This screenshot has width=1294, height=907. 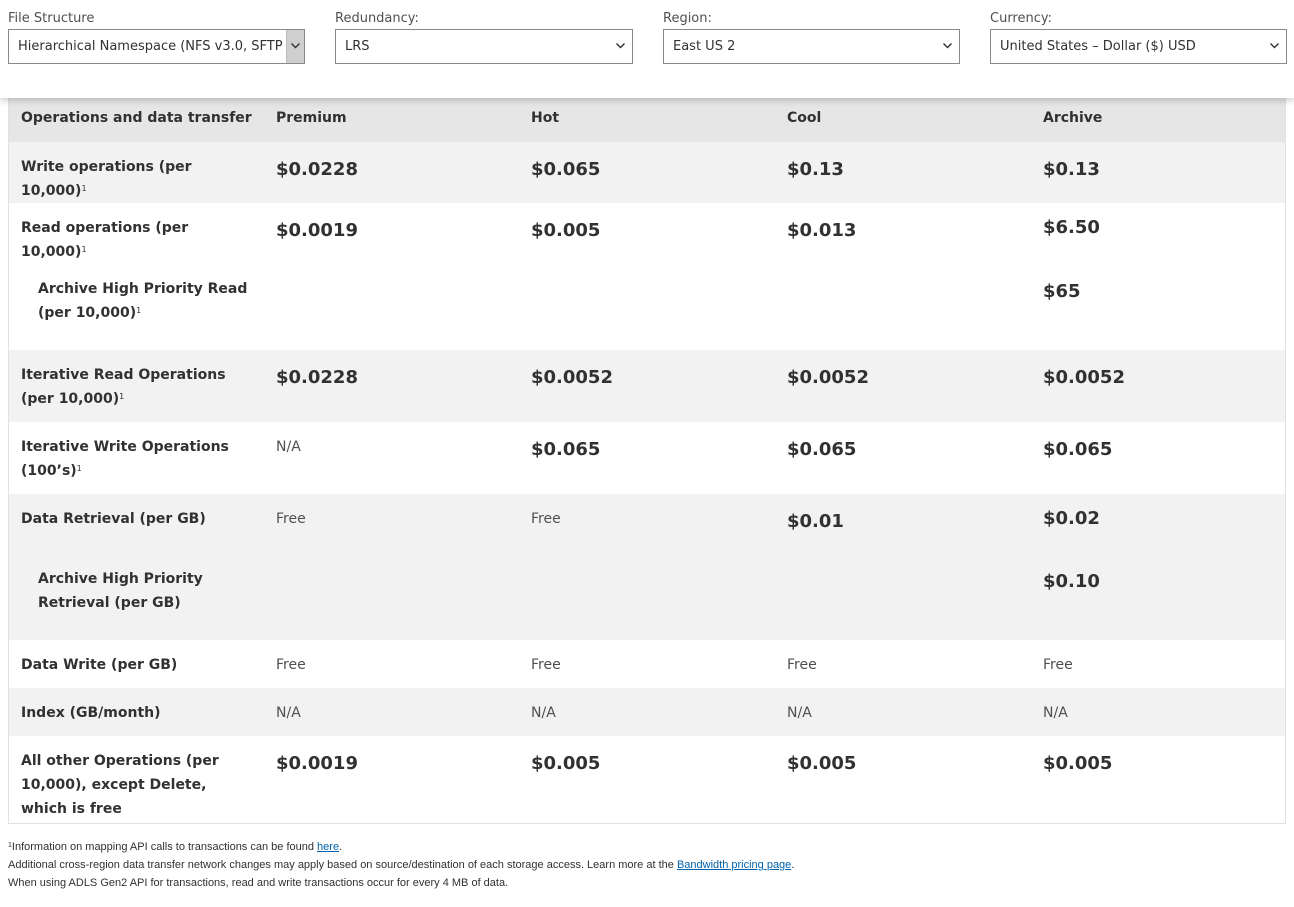 I want to click on price-archive: $65, so click(x=1062, y=291).